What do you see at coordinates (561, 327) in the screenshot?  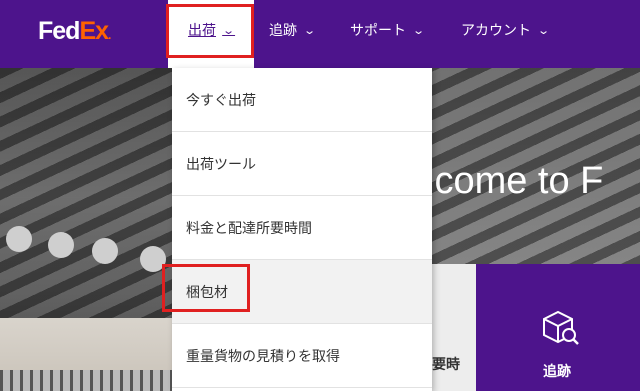 I see `package-search-icon` at bounding box center [561, 327].